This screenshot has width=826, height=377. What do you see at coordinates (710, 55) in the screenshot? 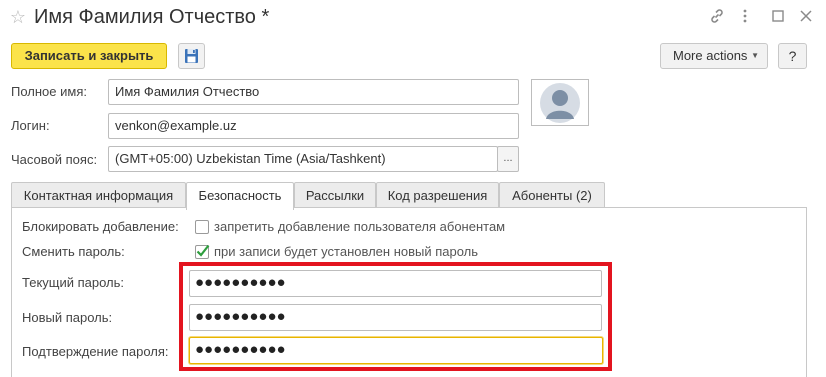
I see `more-actions-label: More actions` at bounding box center [710, 55].